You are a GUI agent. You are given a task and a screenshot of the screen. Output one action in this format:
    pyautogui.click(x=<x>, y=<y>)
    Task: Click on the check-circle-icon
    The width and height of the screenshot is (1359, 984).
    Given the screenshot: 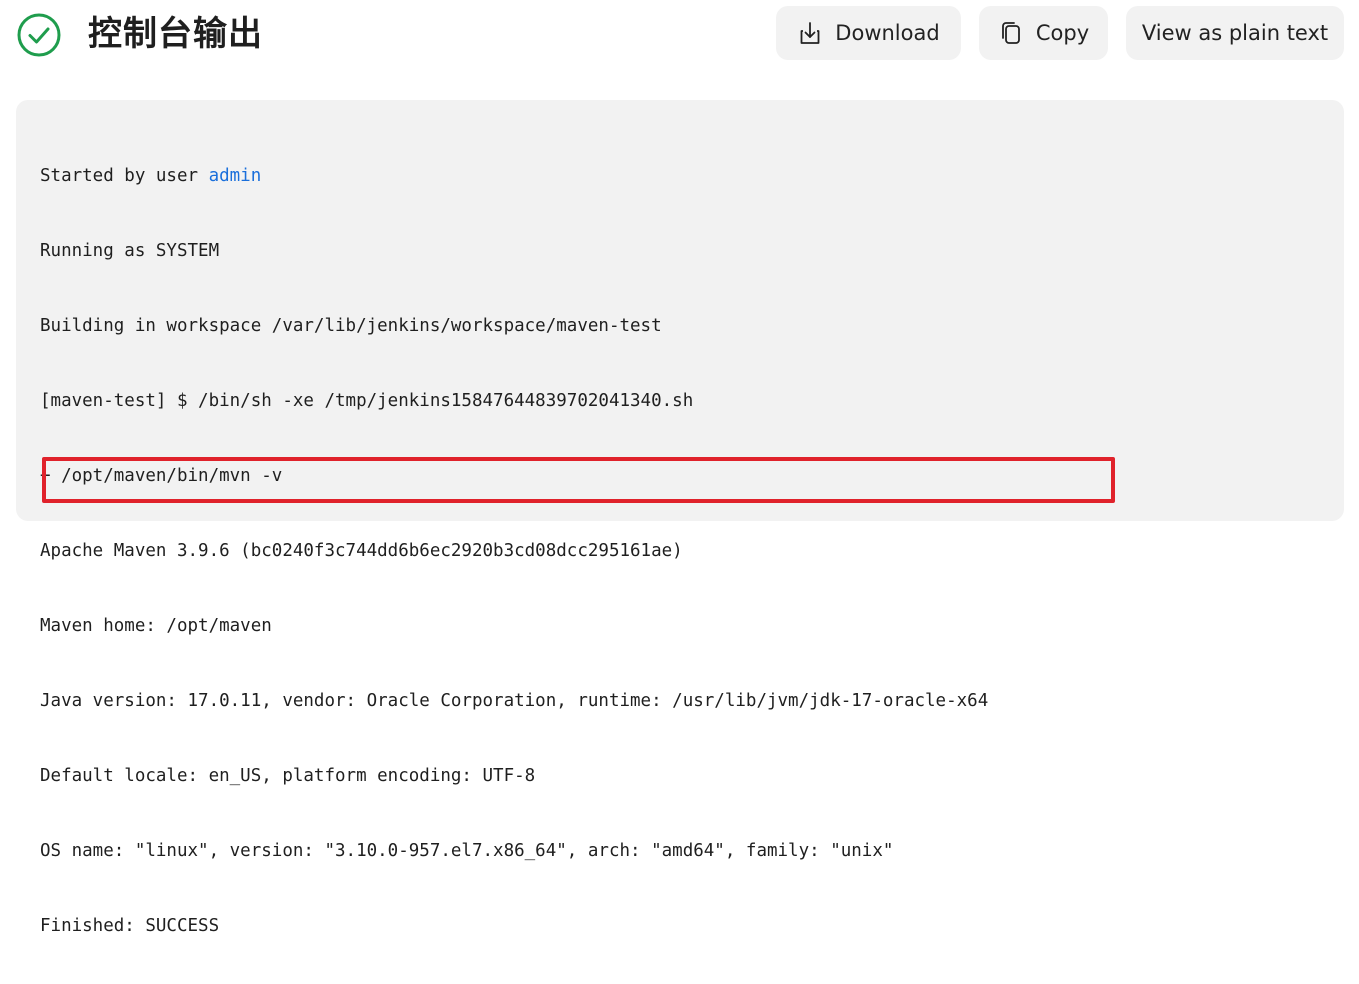 What is the action you would take?
    pyautogui.click(x=39, y=35)
    